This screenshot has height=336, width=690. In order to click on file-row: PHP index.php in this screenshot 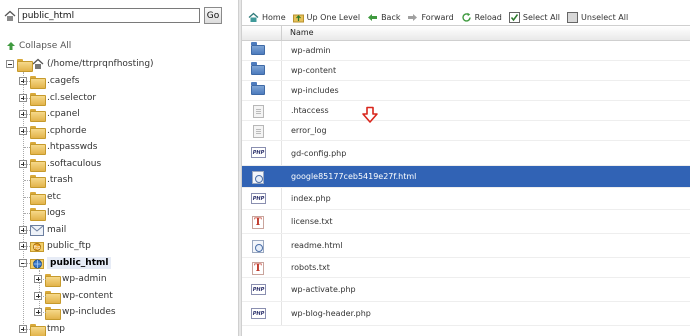, I will do `click(466, 199)`.